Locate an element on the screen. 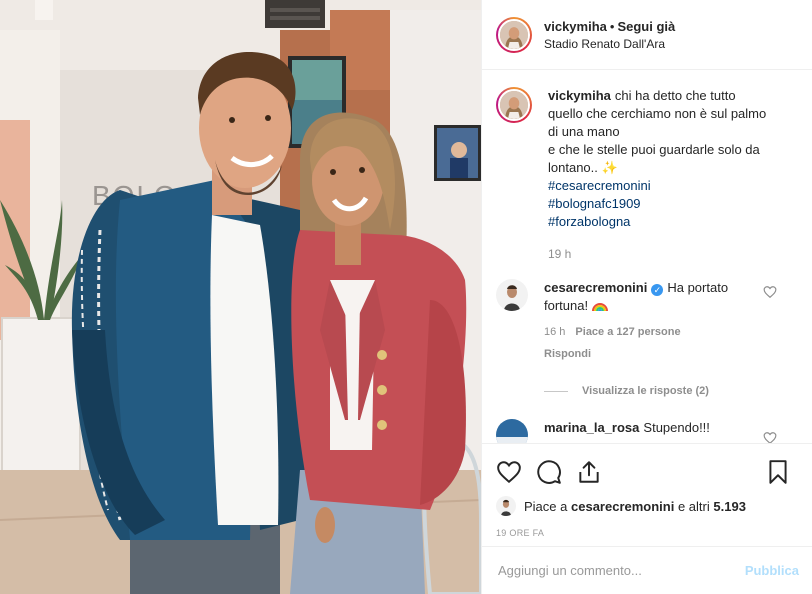  hashtag-link: #forzabologna is located at coordinates (673, 222).